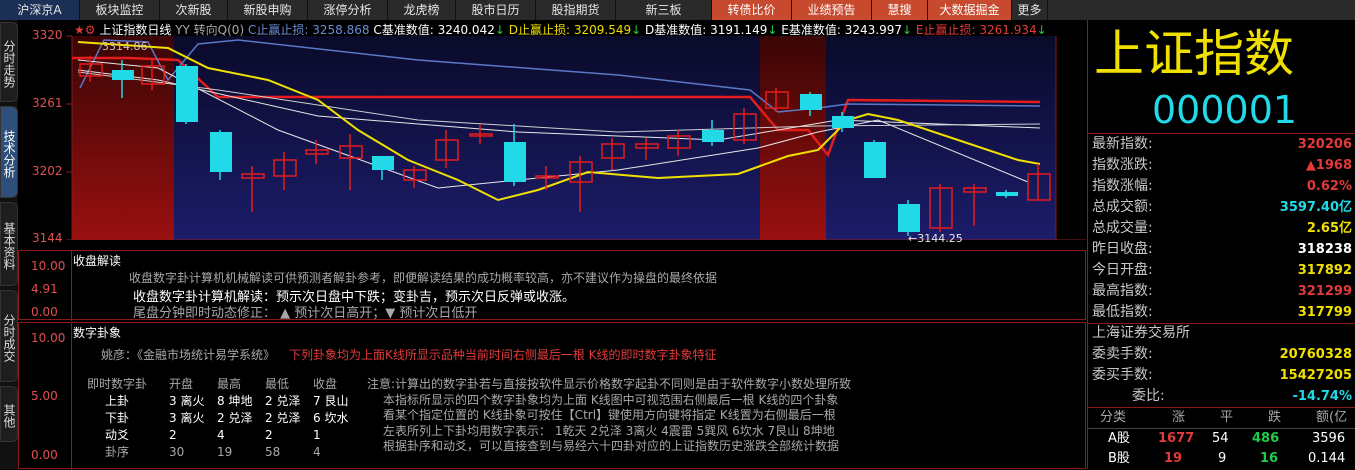 The height and width of the screenshot is (470, 1355). What do you see at coordinates (277, 384) in the screenshot?
I see `gua-header-low: 最低` at bounding box center [277, 384].